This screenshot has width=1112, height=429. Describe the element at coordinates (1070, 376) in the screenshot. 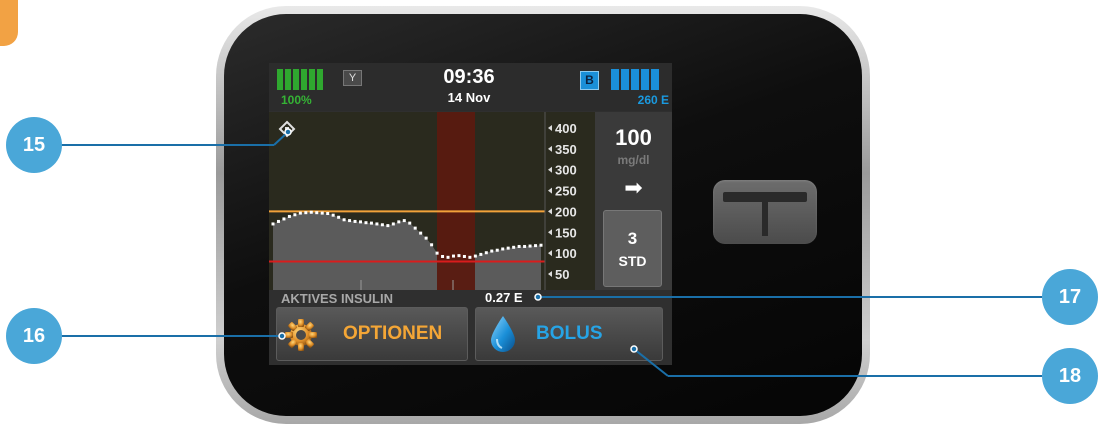

I see `callout-18: 18` at that location.